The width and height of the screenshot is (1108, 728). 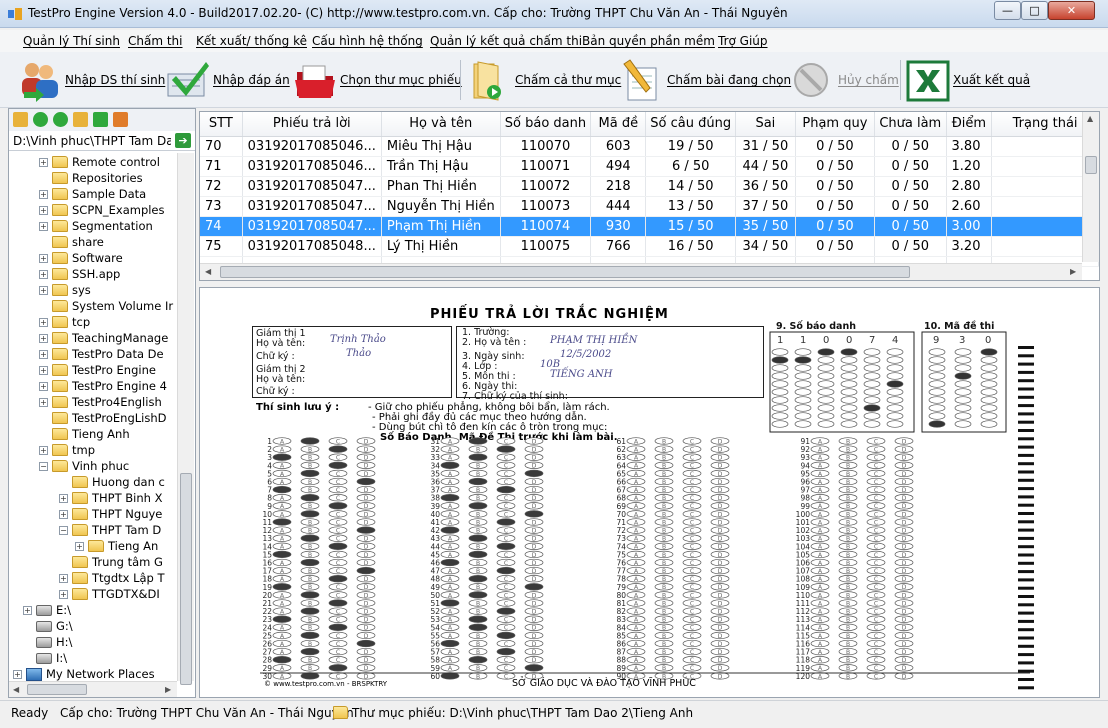 What do you see at coordinates (1091, 165) in the screenshot?
I see `table-scroll-thumb` at bounding box center [1091, 165].